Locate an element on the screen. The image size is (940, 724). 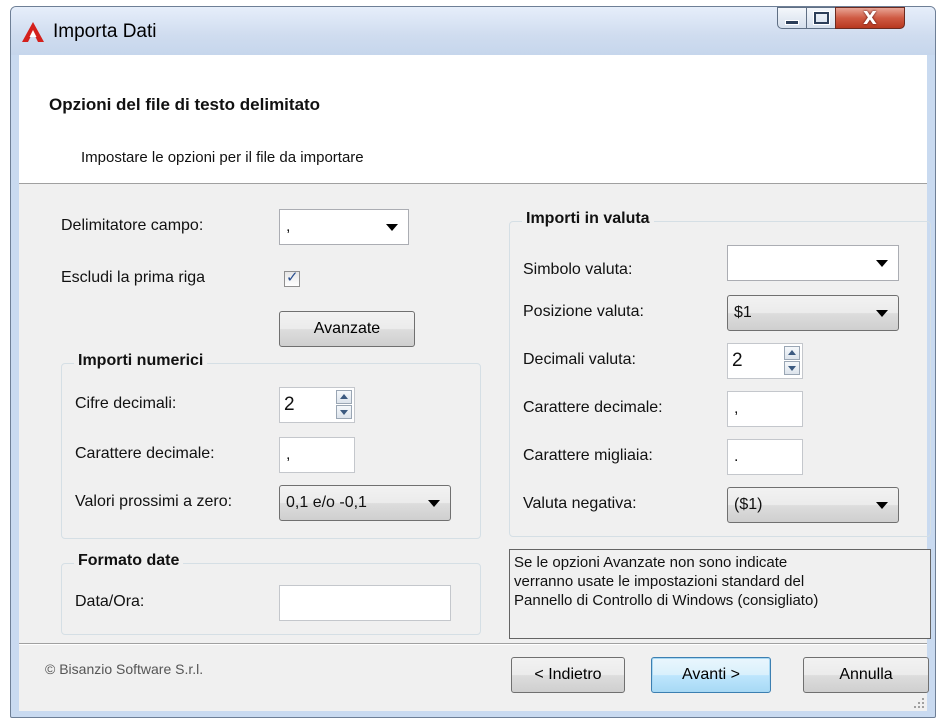
near-zero-value: 0,1 e/o -0,1 is located at coordinates (326, 502).